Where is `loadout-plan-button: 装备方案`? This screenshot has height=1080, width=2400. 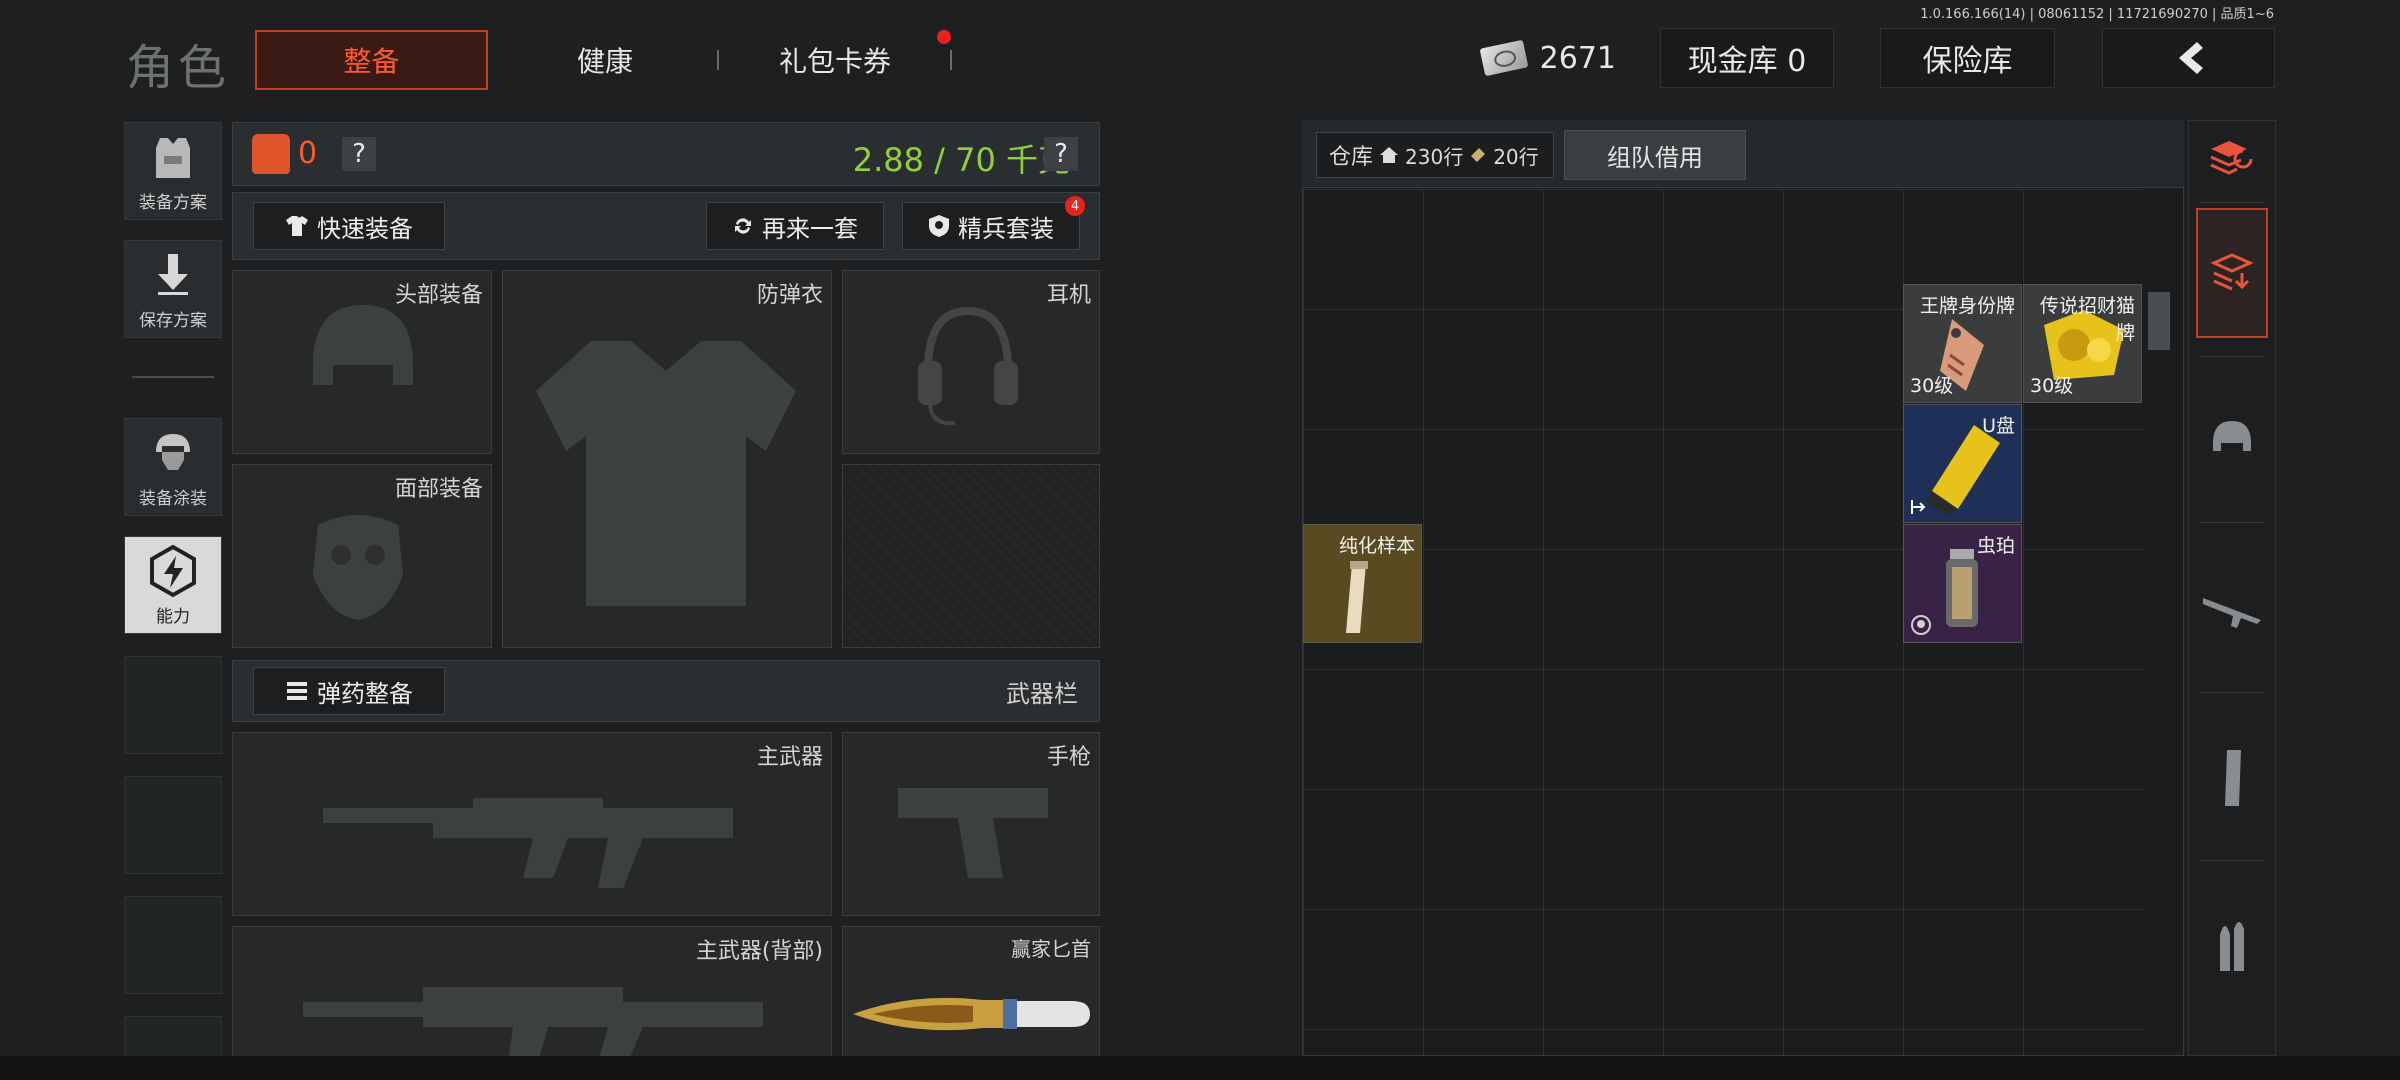
loadout-plan-button: 装备方案 is located at coordinates (173, 171).